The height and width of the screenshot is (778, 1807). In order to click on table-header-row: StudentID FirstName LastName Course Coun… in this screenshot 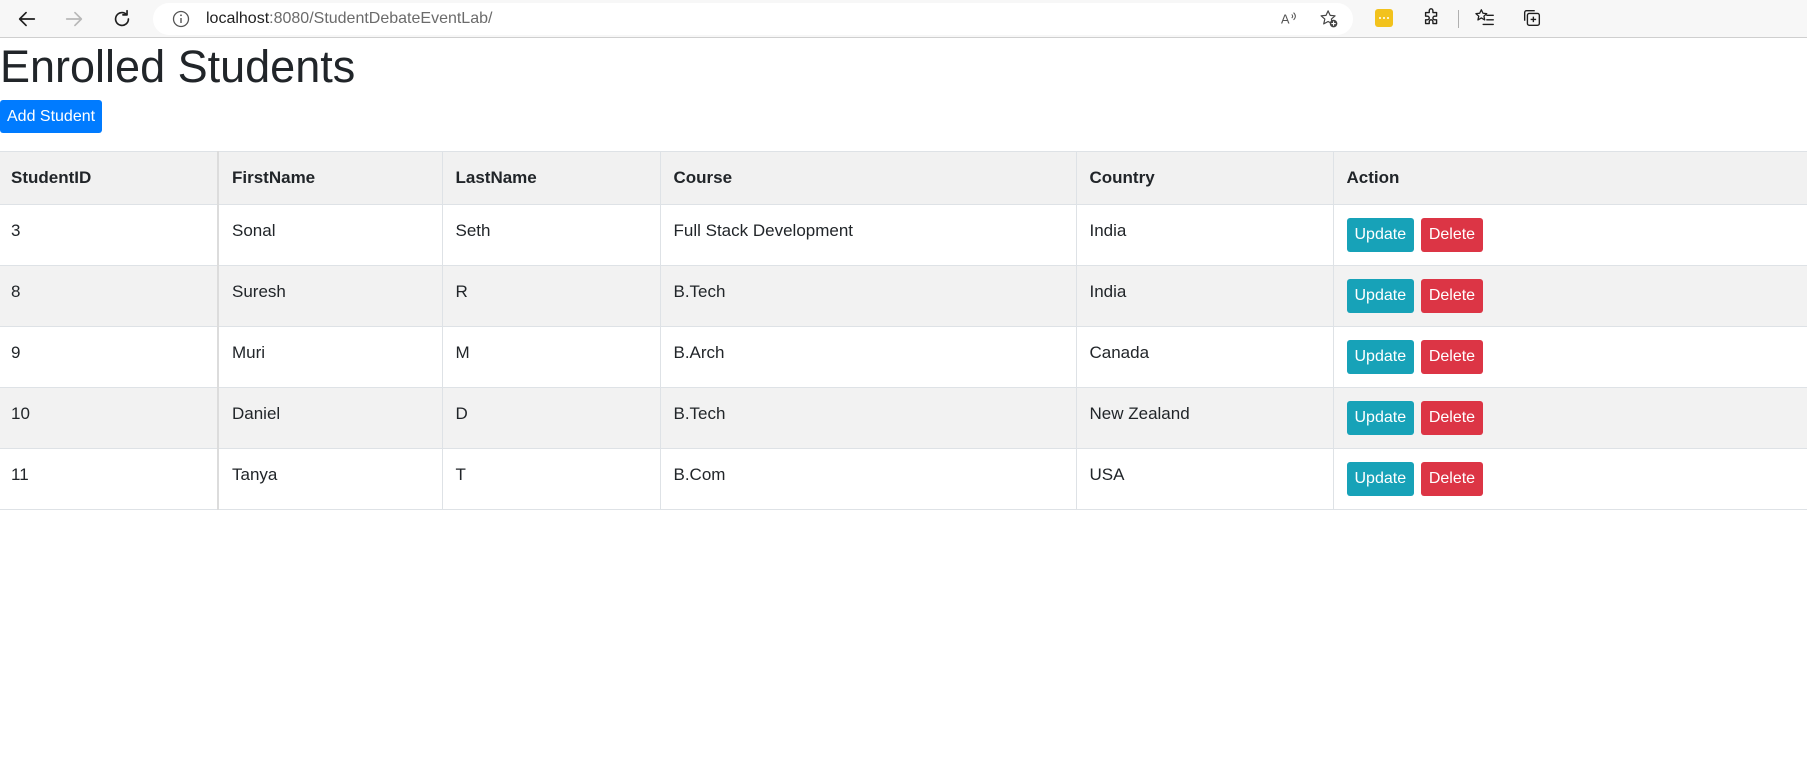, I will do `click(903, 178)`.